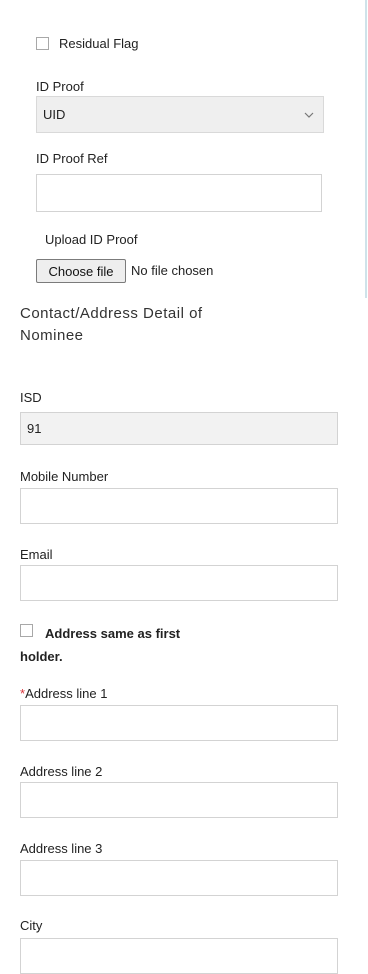 This screenshot has width=368, height=974. Describe the element at coordinates (64, 476) in the screenshot. I see `mobile-number-label: Mobile Number` at that location.